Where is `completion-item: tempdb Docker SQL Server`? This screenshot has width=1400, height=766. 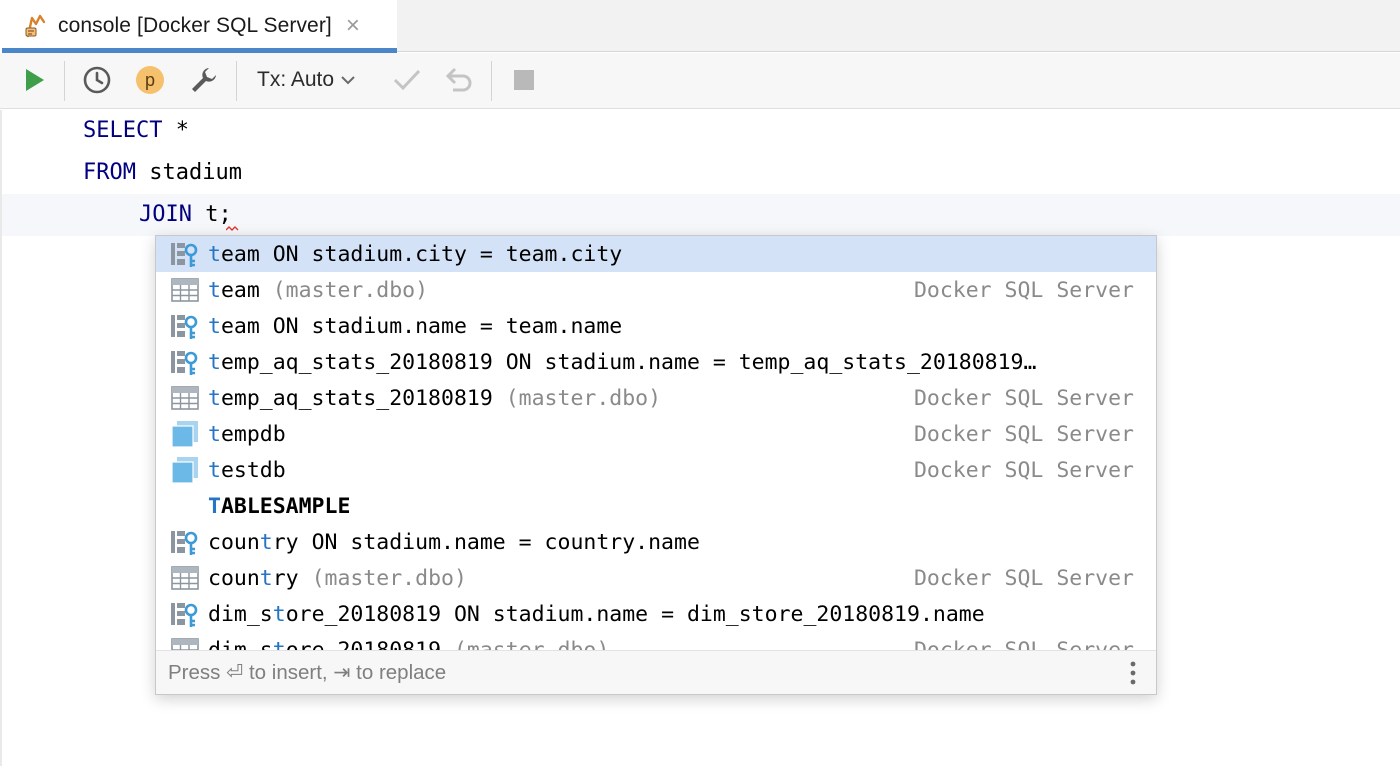 completion-item: tempdb Docker SQL Server is located at coordinates (656, 434).